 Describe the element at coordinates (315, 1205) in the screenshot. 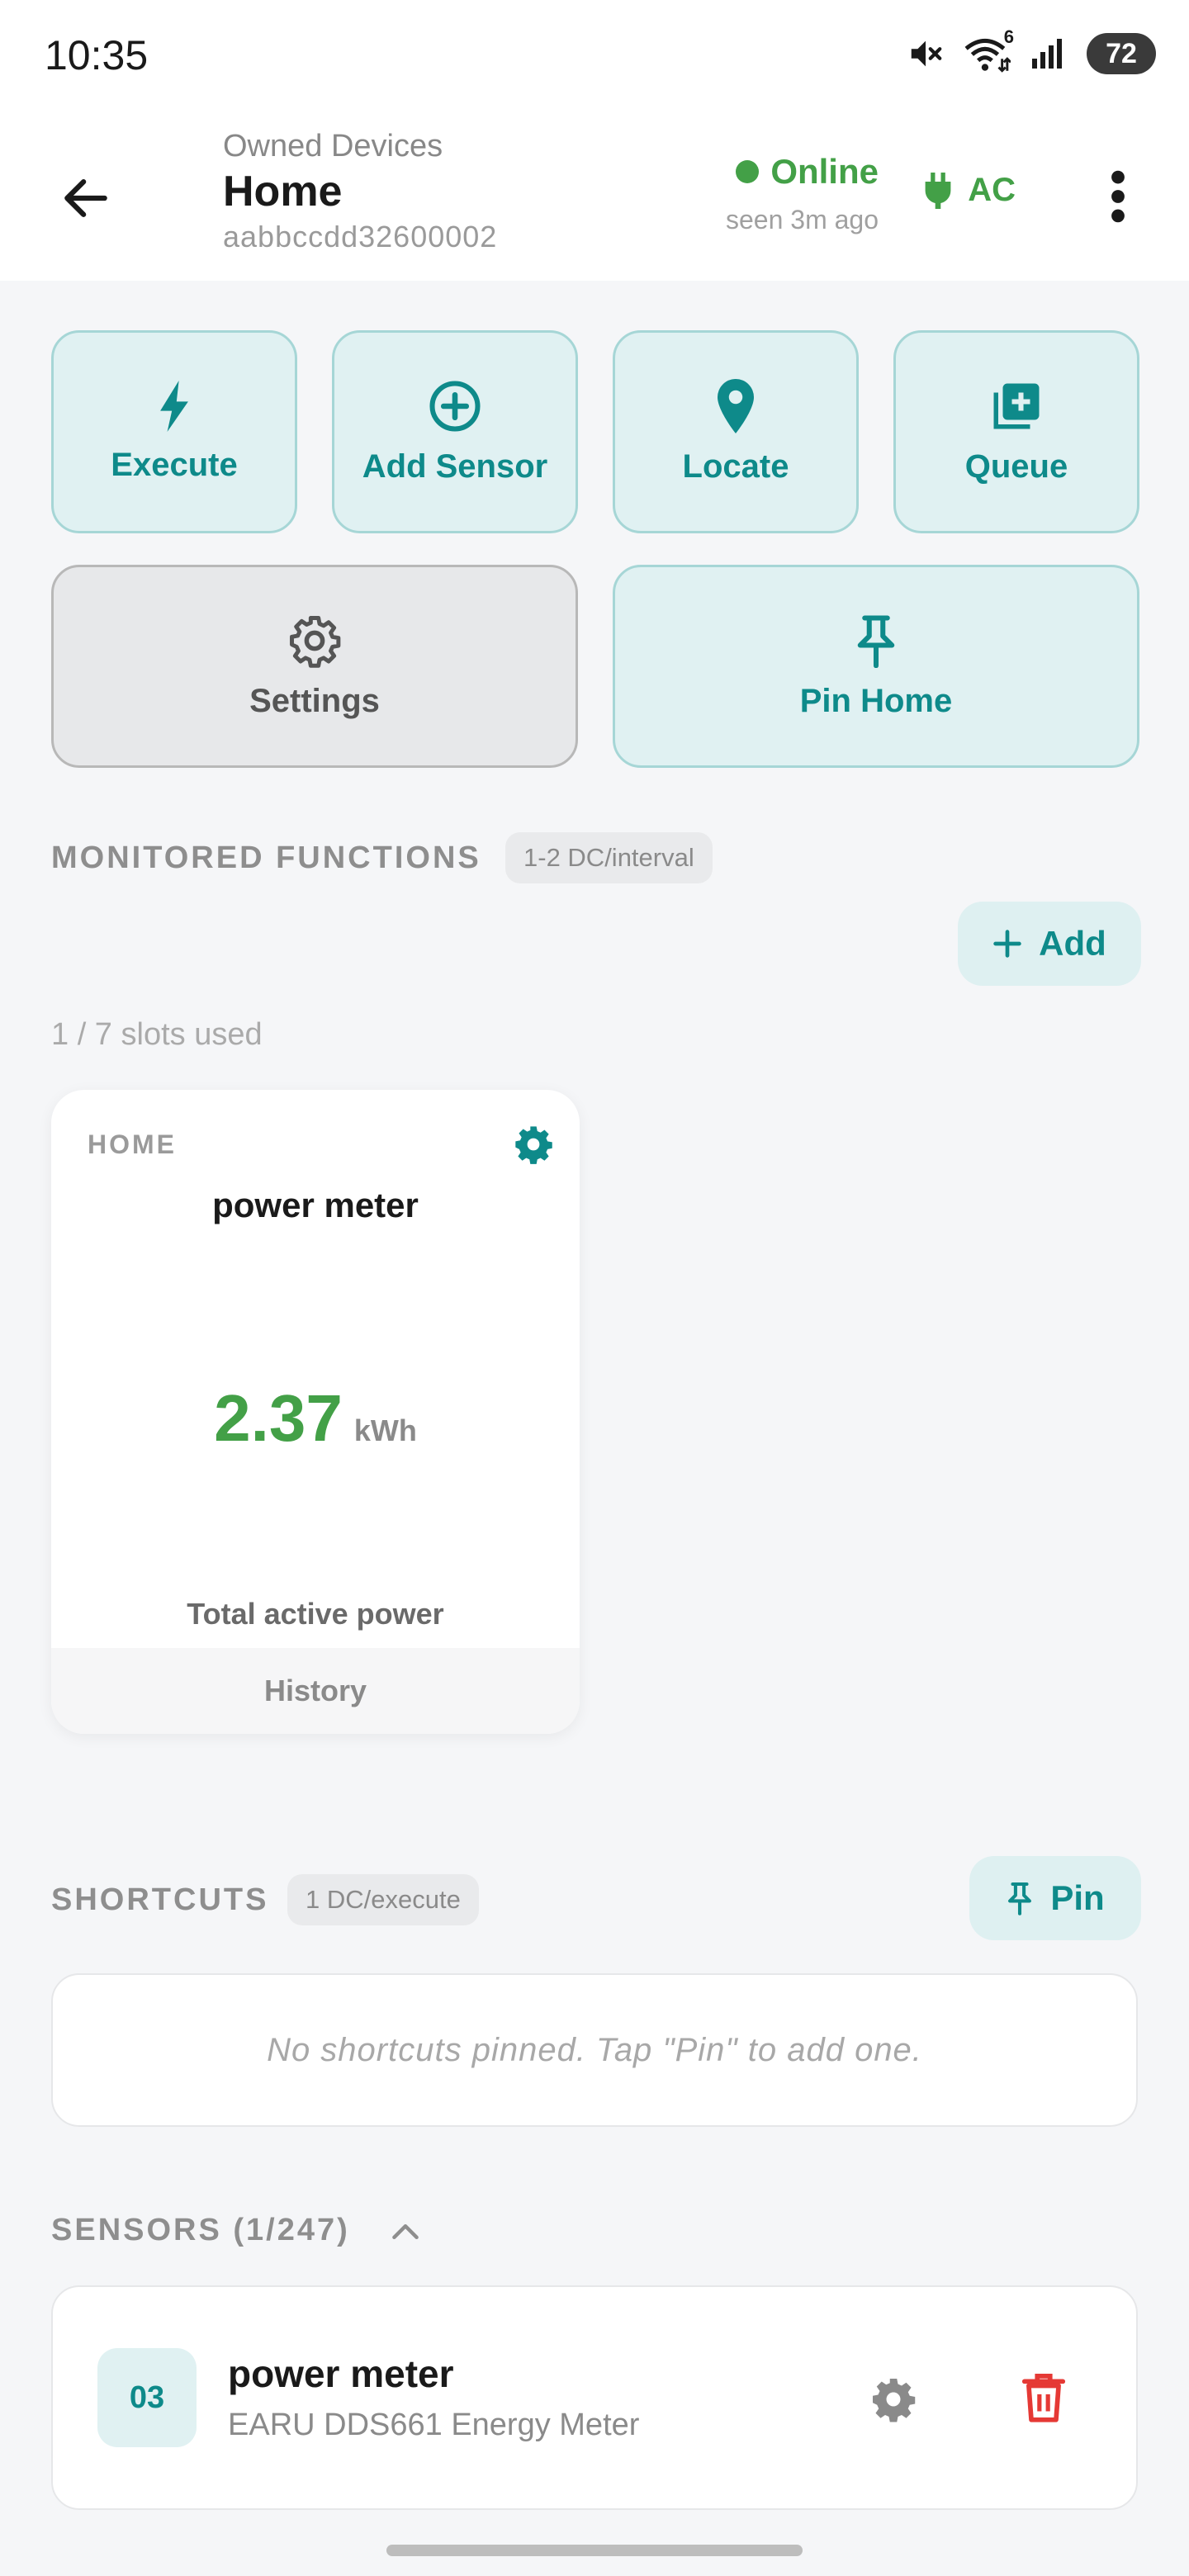

I see `monitor-card-name: power meter` at that location.